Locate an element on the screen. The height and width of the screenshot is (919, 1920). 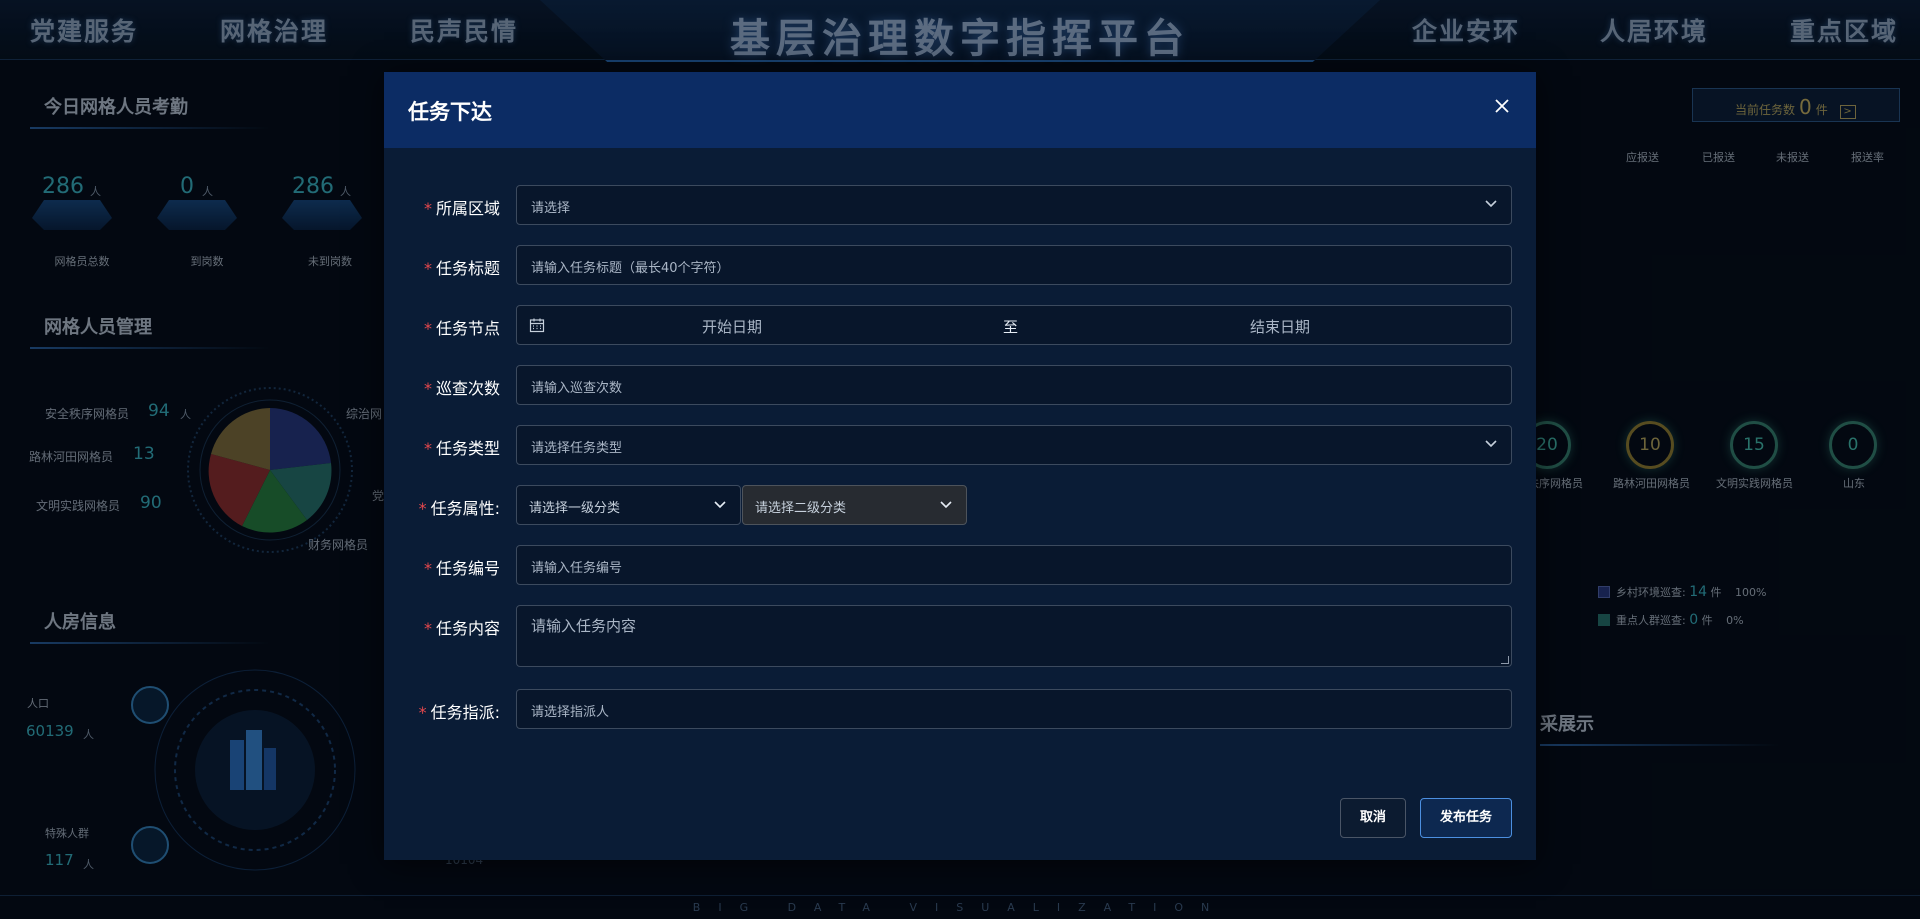
patrol-count-label: * 巡查次数 is located at coordinates (442, 387).